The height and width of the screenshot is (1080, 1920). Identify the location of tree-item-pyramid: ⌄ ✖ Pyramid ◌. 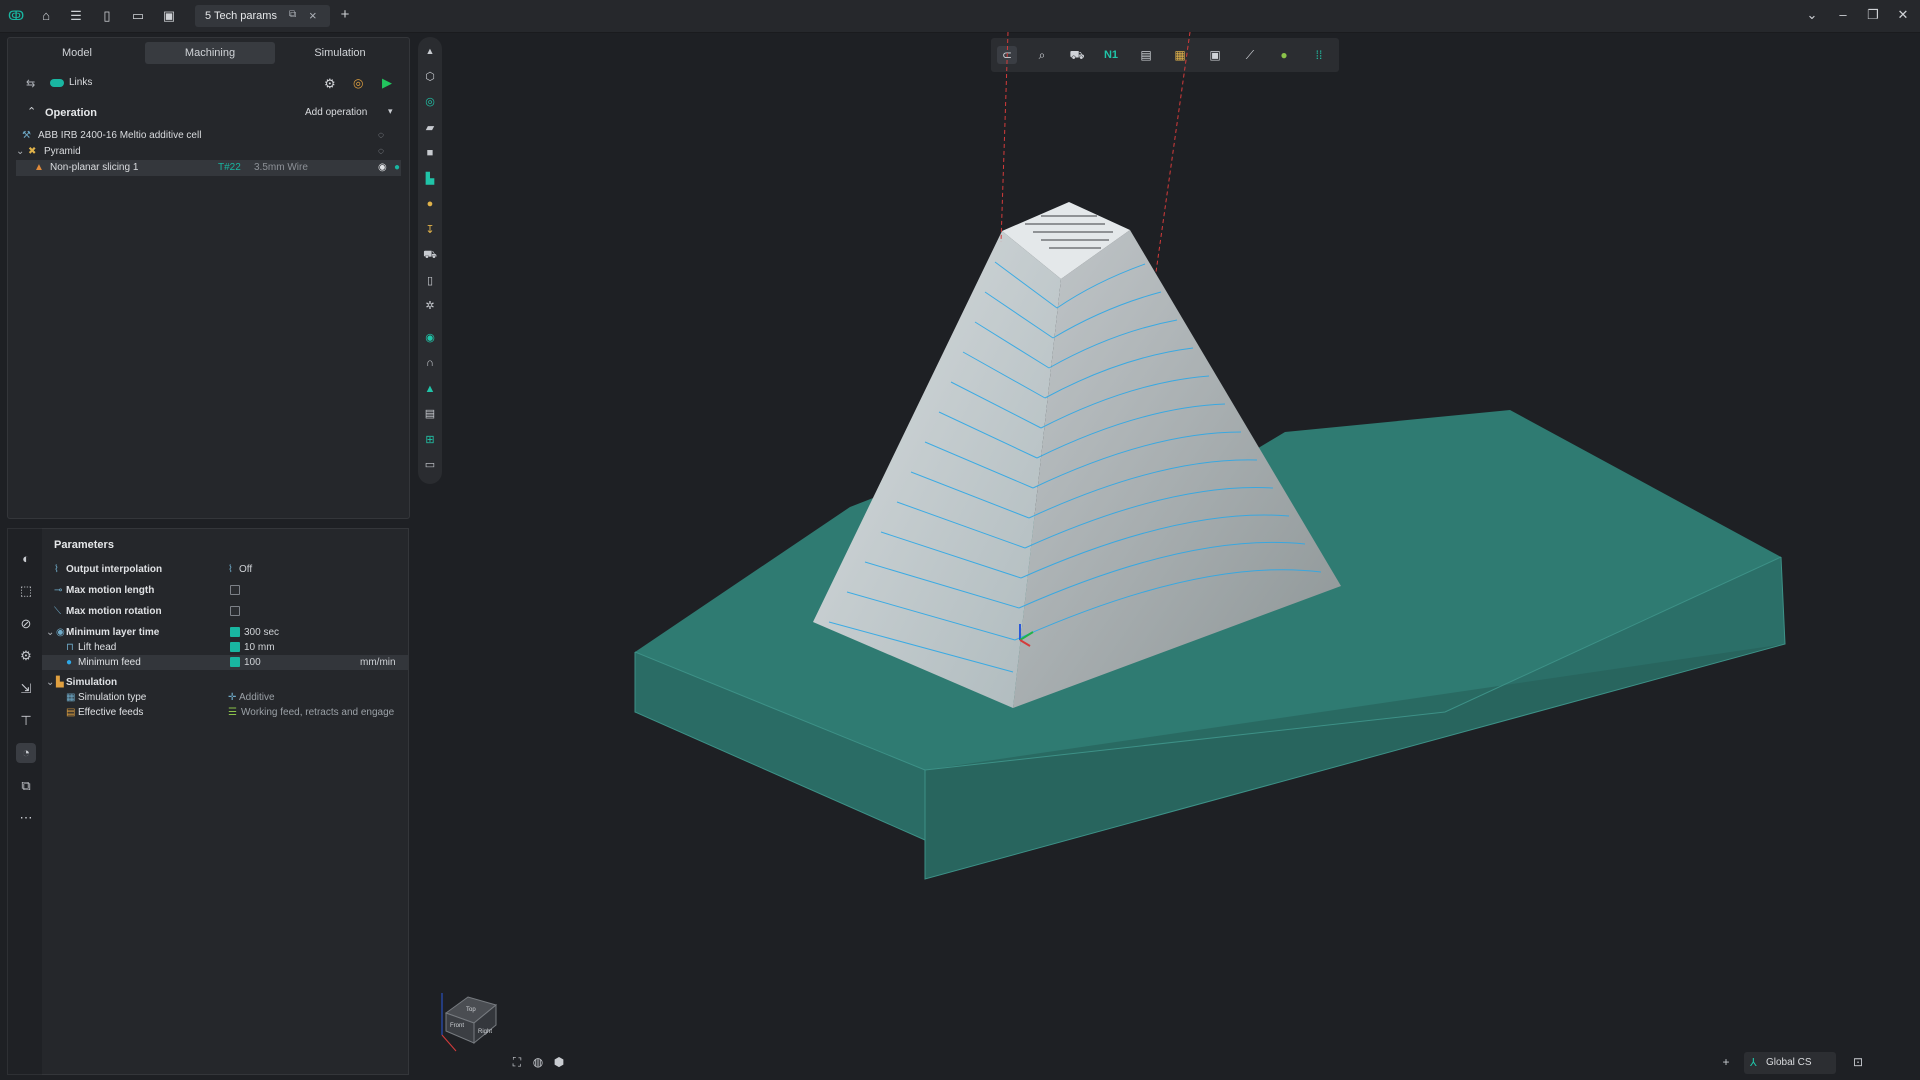
(208, 152).